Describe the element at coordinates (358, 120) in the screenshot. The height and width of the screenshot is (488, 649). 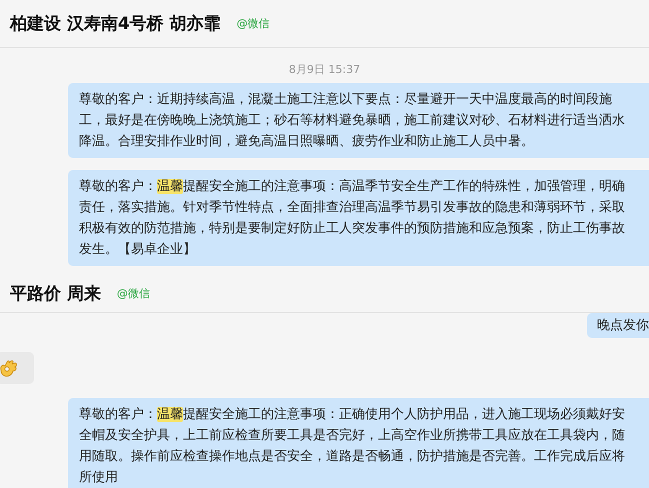
I see `message-bubble: 尊敬的客户：近期持续高温，混凝土施工注意以下要点：尽量避开一天中温度最高的时间段施工，最好是在傍晚晚上浇筑施工；砂石等材料避免暴晒，施工前建议对砂、石材料进行适当洒水降温。合理安排作业时间，避免高温日照曝晒、疲劳作业和防止施工人员中暑。` at that location.